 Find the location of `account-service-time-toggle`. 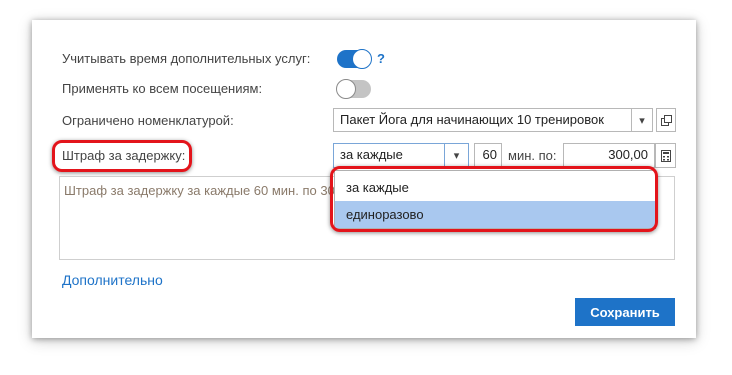

account-service-time-toggle is located at coordinates (354, 59).